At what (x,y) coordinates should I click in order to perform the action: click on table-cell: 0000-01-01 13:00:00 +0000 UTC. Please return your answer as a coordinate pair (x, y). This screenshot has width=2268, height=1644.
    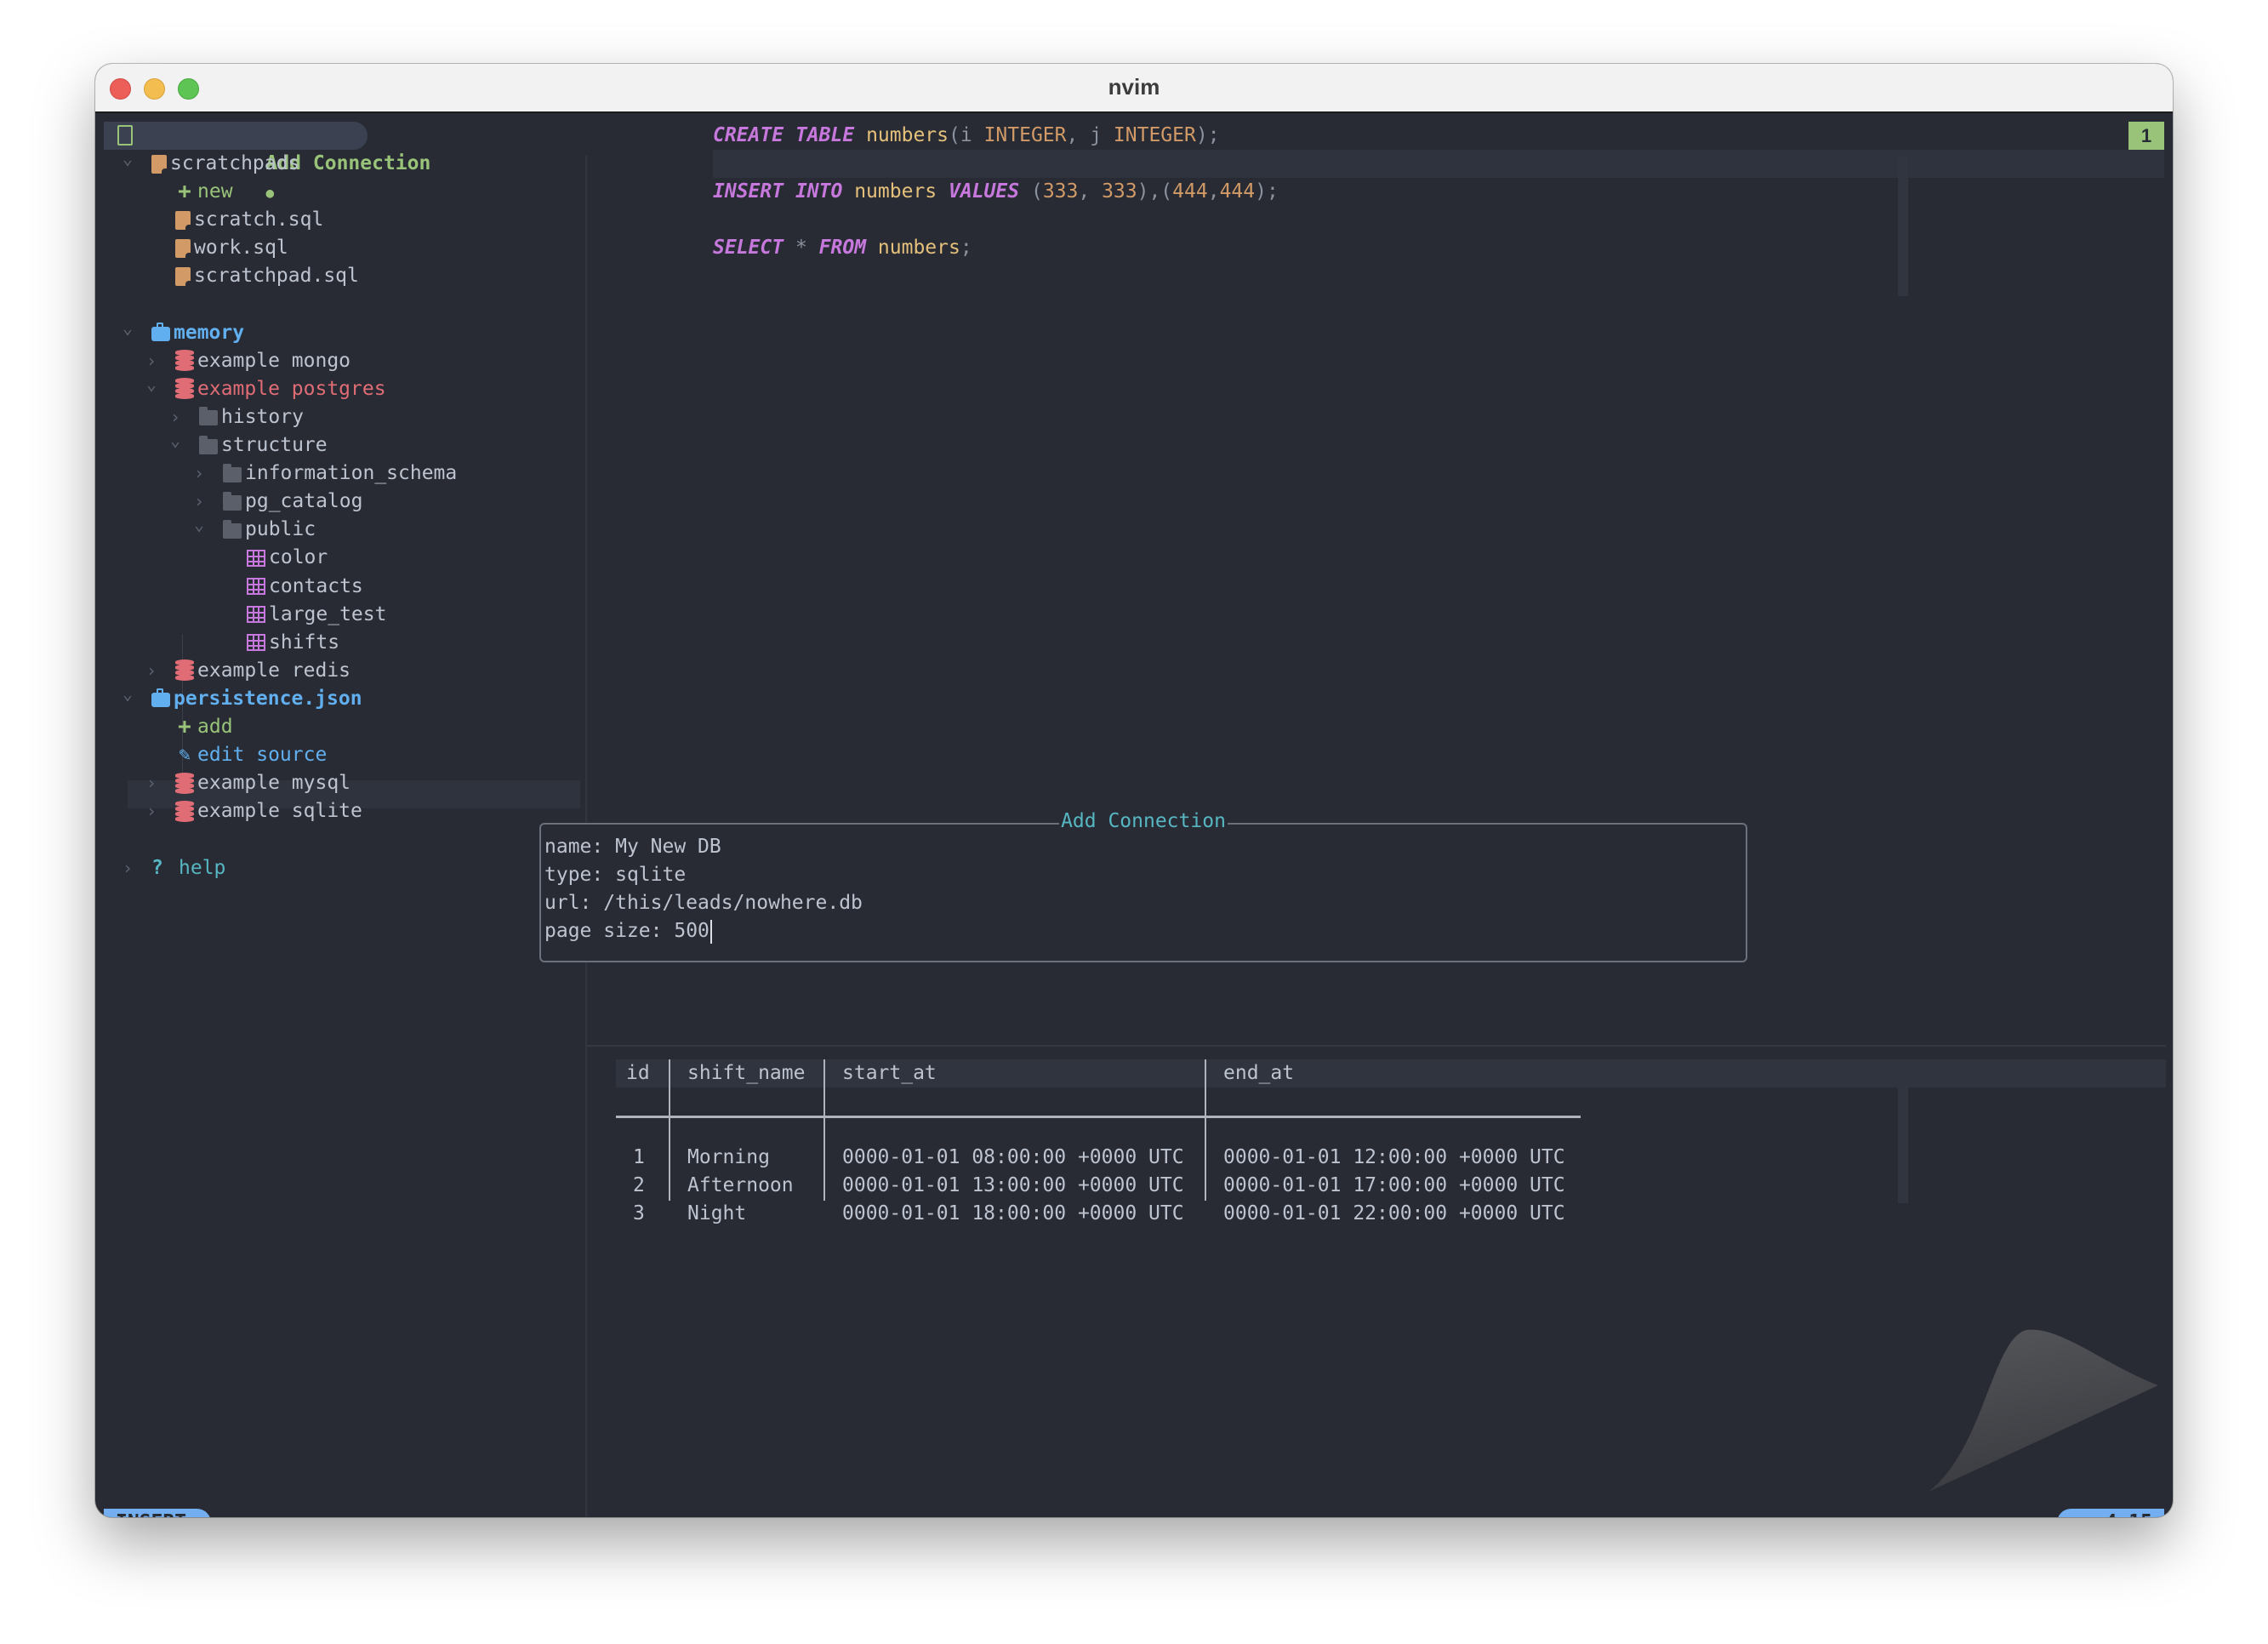
    Looking at the image, I should click on (1013, 1186).